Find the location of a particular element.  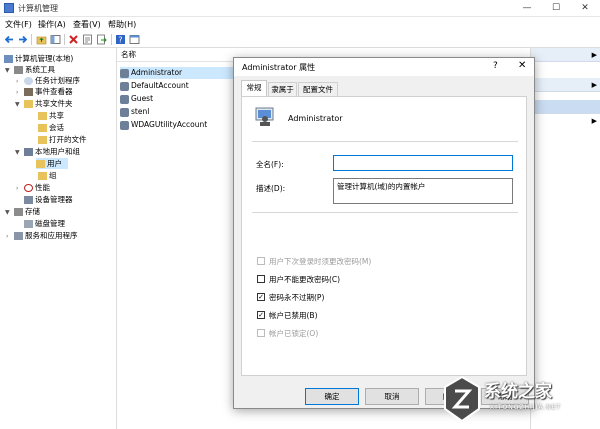

properties-icon is located at coordinates (87, 39).